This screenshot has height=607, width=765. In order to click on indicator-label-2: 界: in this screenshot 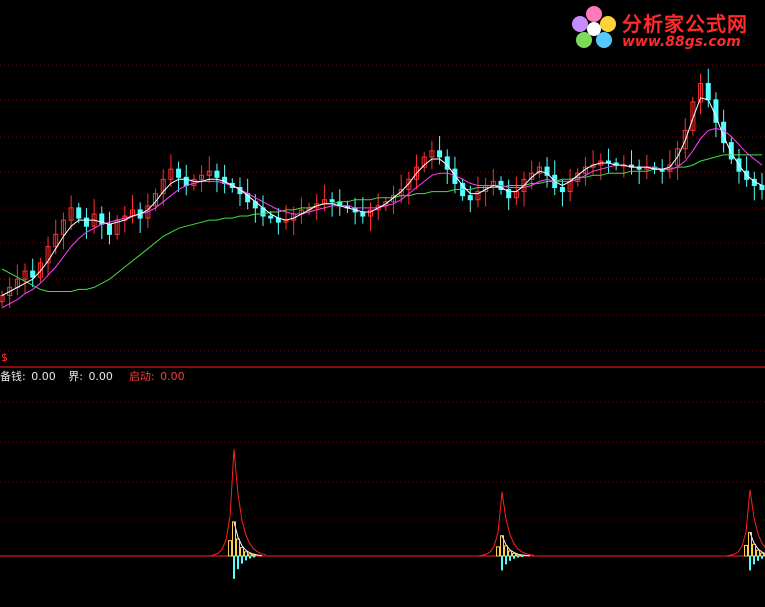, I will do `click(75, 376)`.